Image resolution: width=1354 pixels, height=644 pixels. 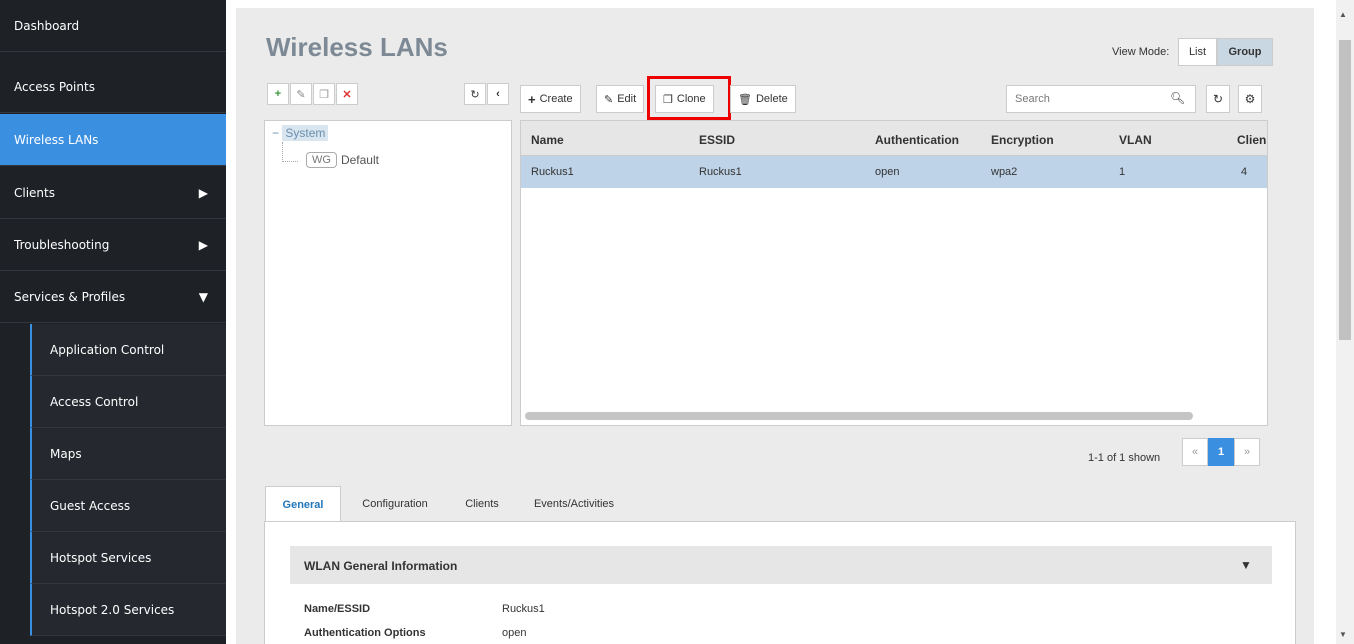 What do you see at coordinates (321, 160) in the screenshot?
I see `wg-badge: WG` at bounding box center [321, 160].